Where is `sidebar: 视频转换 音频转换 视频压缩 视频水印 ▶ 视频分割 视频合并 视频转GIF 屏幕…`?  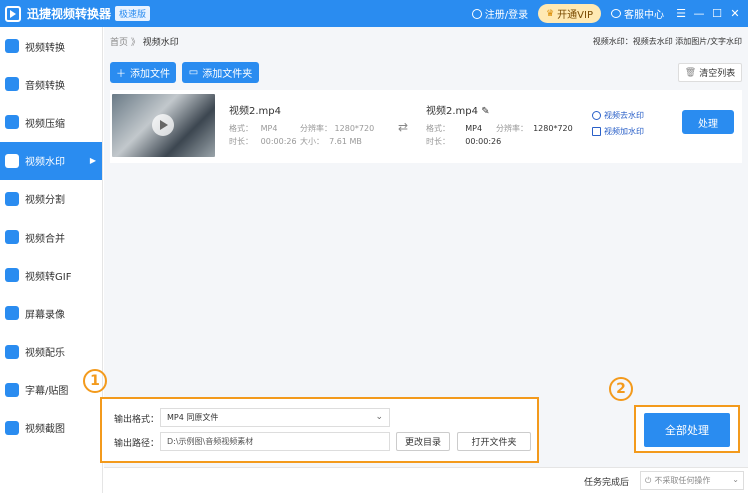
sidebar: 视频转换 音频转换 视频压缩 视频水印 ▶ 视频分割 视频合并 视频转GIF 屏幕… is located at coordinates (51, 260).